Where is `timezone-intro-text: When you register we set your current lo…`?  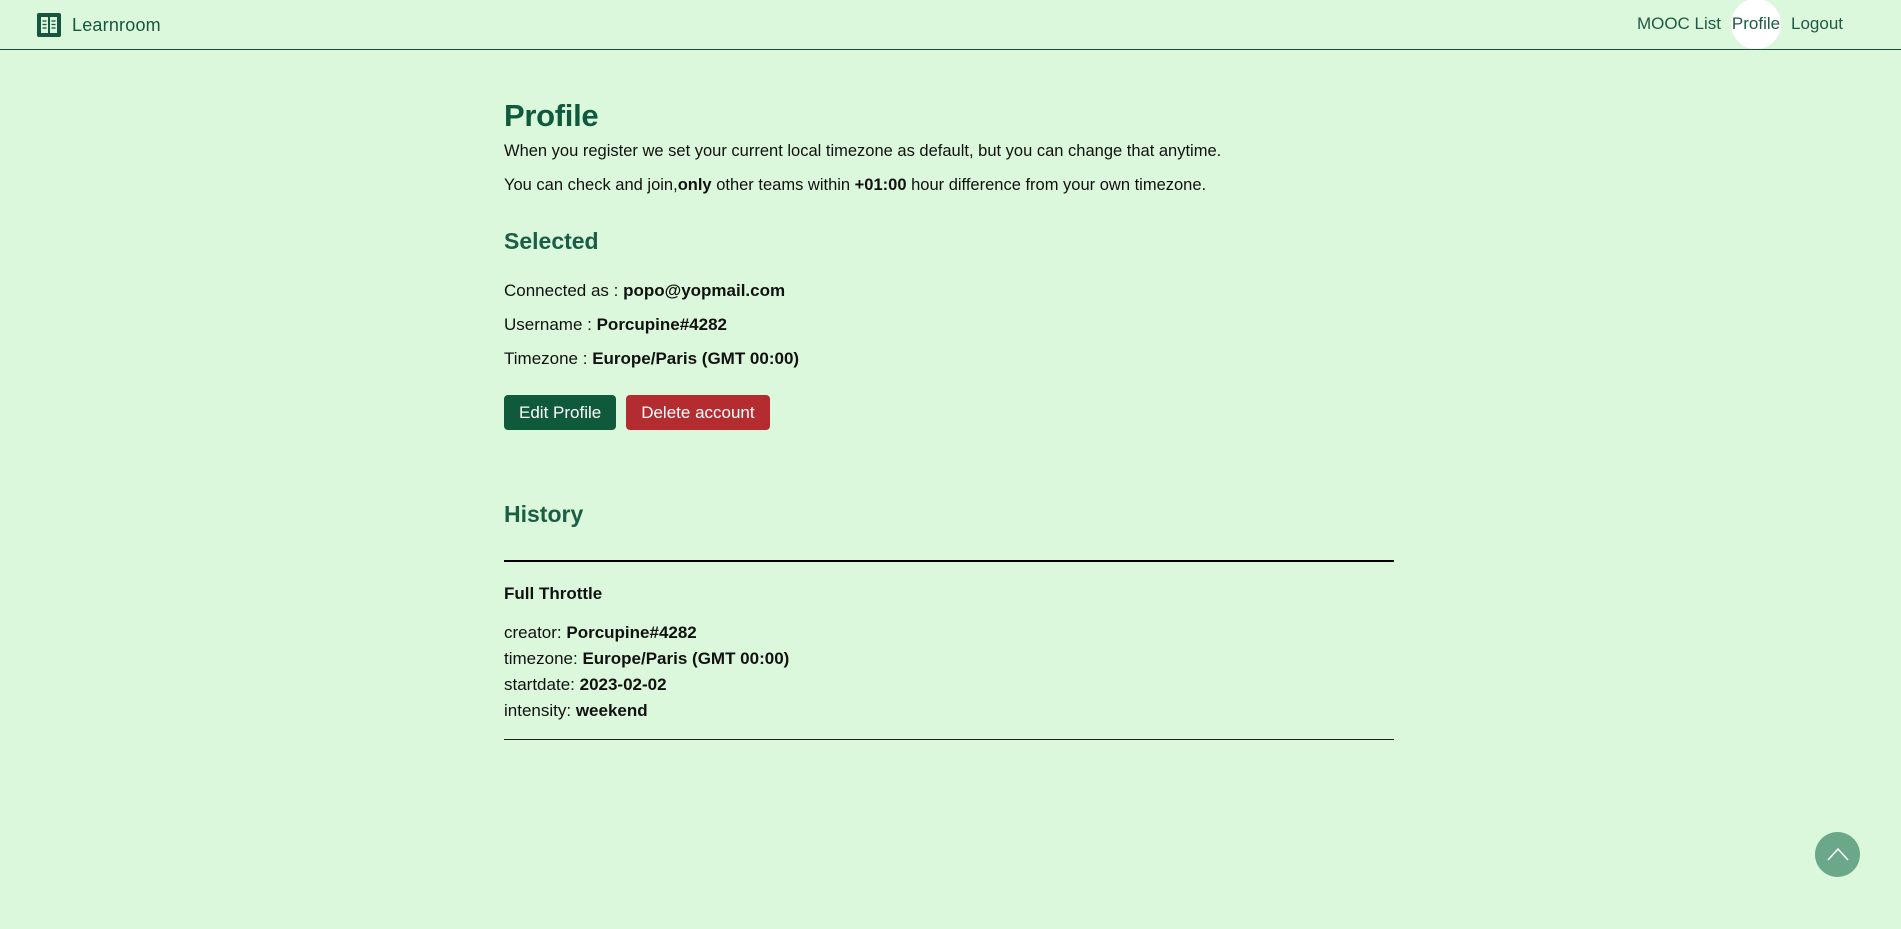
timezone-intro-text: When you register we set your current lo… is located at coordinates (863, 151).